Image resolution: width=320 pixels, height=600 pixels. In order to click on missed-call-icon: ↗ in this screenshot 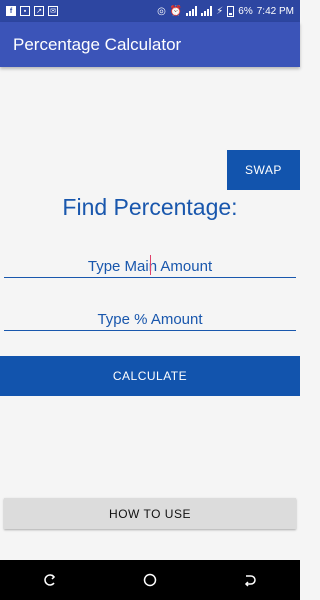, I will do `click(39, 11)`.